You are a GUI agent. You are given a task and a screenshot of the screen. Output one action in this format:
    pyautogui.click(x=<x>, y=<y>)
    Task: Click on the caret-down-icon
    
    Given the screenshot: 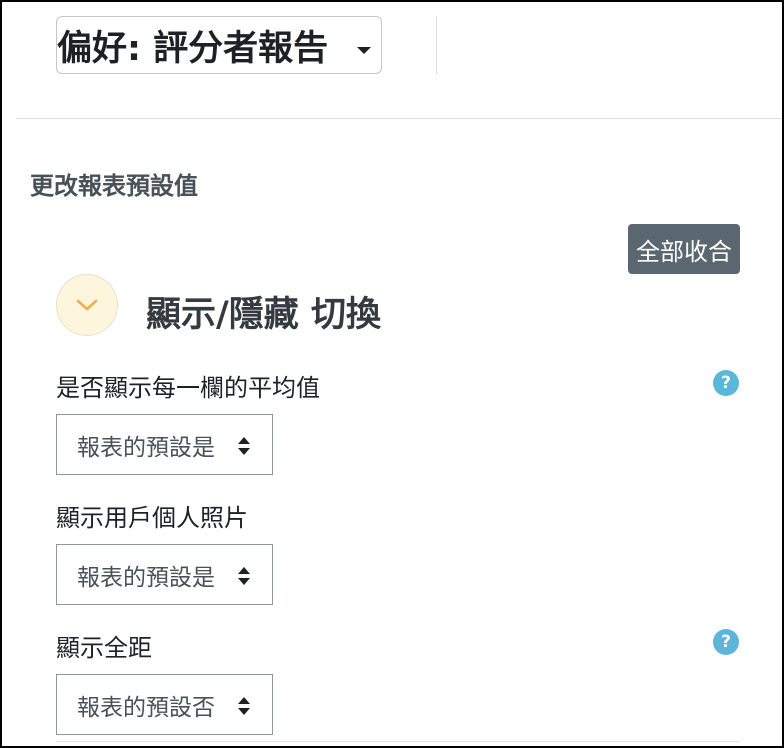 What is the action you would take?
    pyautogui.click(x=364, y=50)
    